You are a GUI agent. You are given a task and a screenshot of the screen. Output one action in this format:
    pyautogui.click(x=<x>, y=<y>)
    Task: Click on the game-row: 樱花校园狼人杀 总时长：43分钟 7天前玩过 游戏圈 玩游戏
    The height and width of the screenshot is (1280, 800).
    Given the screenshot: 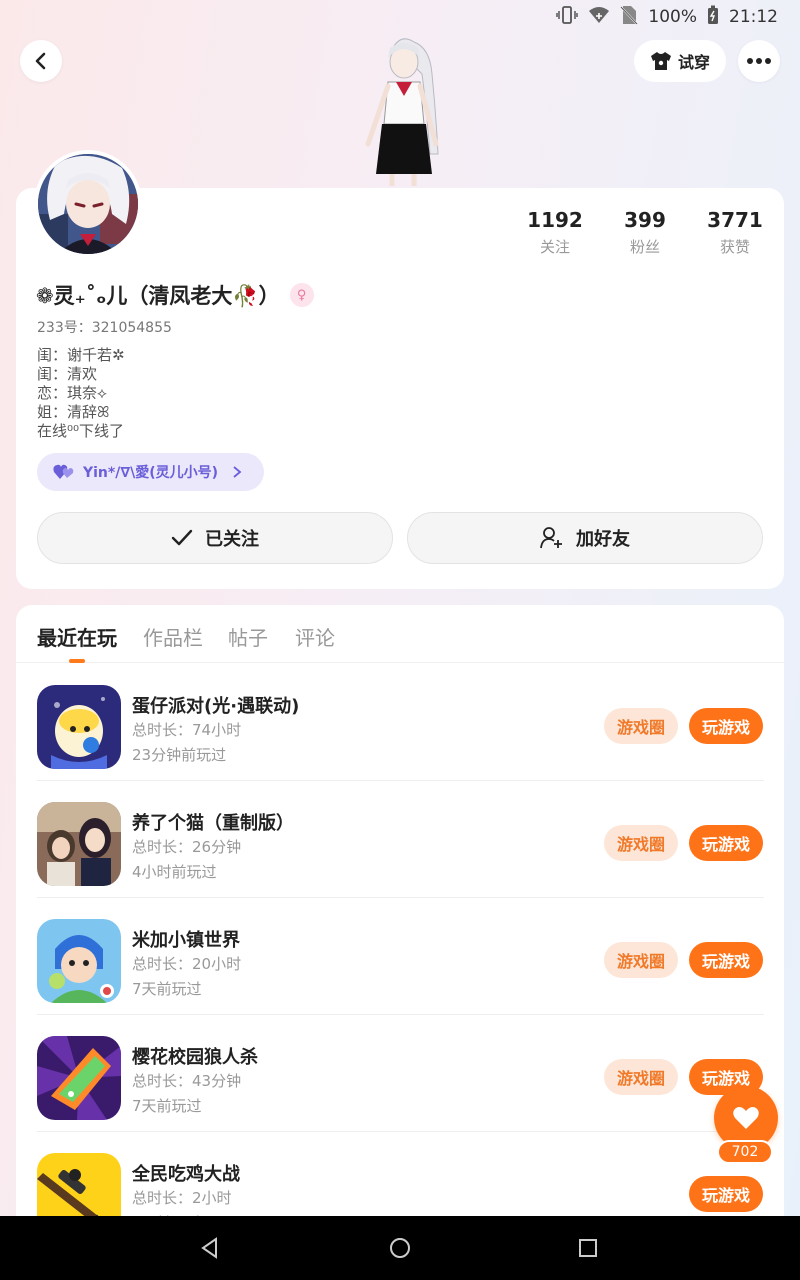 What is the action you would take?
    pyautogui.click(x=400, y=1073)
    